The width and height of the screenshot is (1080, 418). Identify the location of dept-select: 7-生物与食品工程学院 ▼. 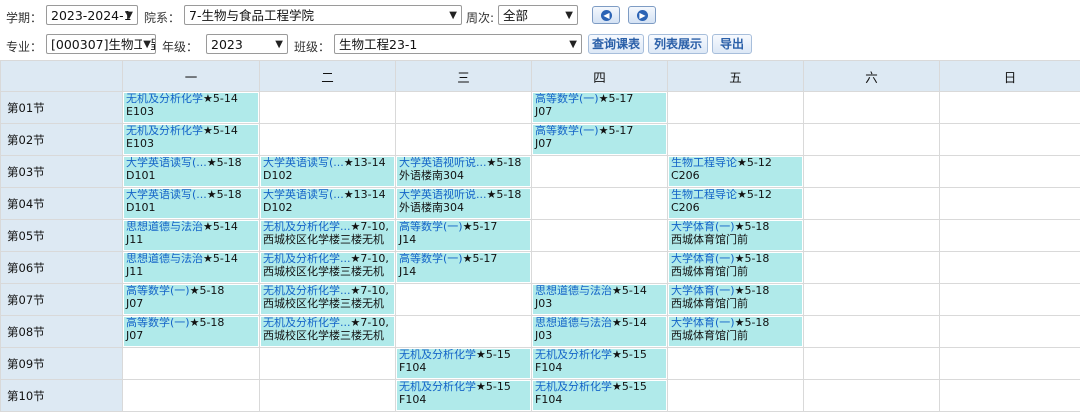
(323, 15).